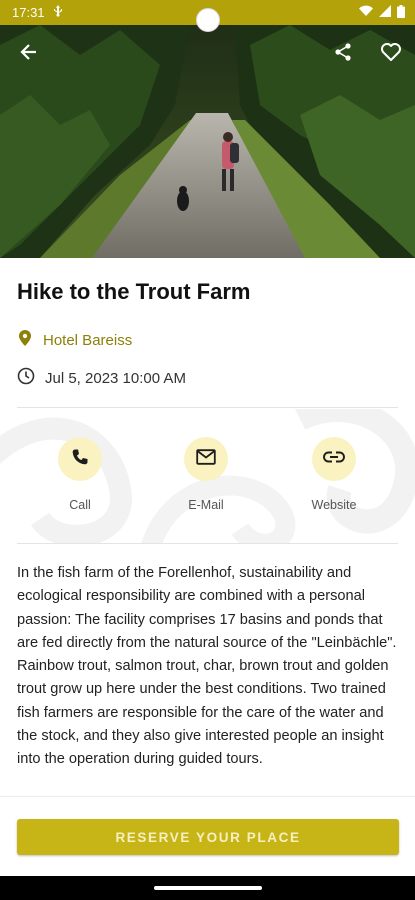 The height and width of the screenshot is (900, 415). I want to click on call-label: Call, so click(80, 505).